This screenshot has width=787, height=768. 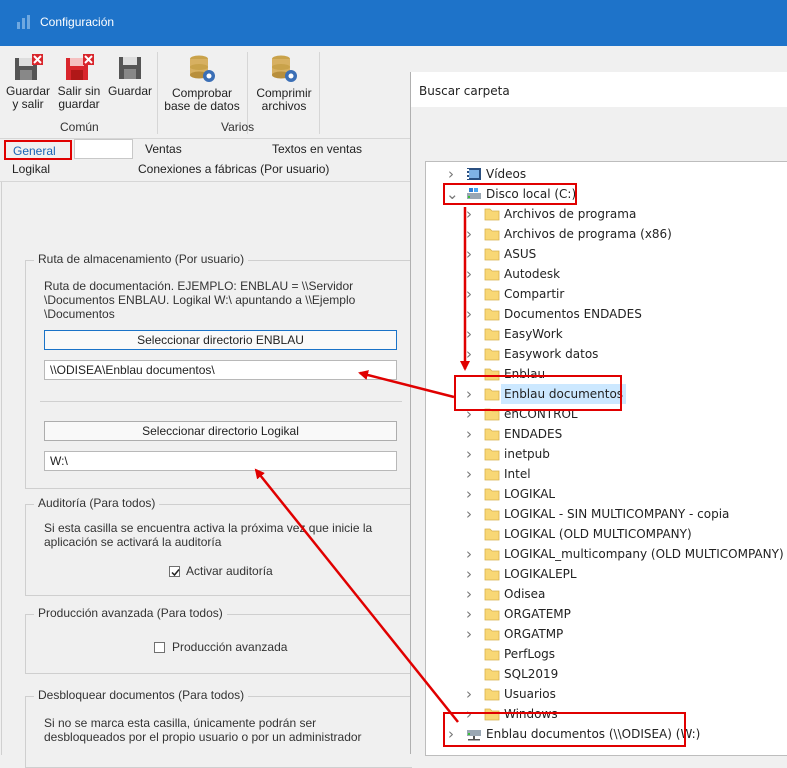 What do you see at coordinates (606, 634) in the screenshot?
I see `tree-item: › ORGATMP` at bounding box center [606, 634].